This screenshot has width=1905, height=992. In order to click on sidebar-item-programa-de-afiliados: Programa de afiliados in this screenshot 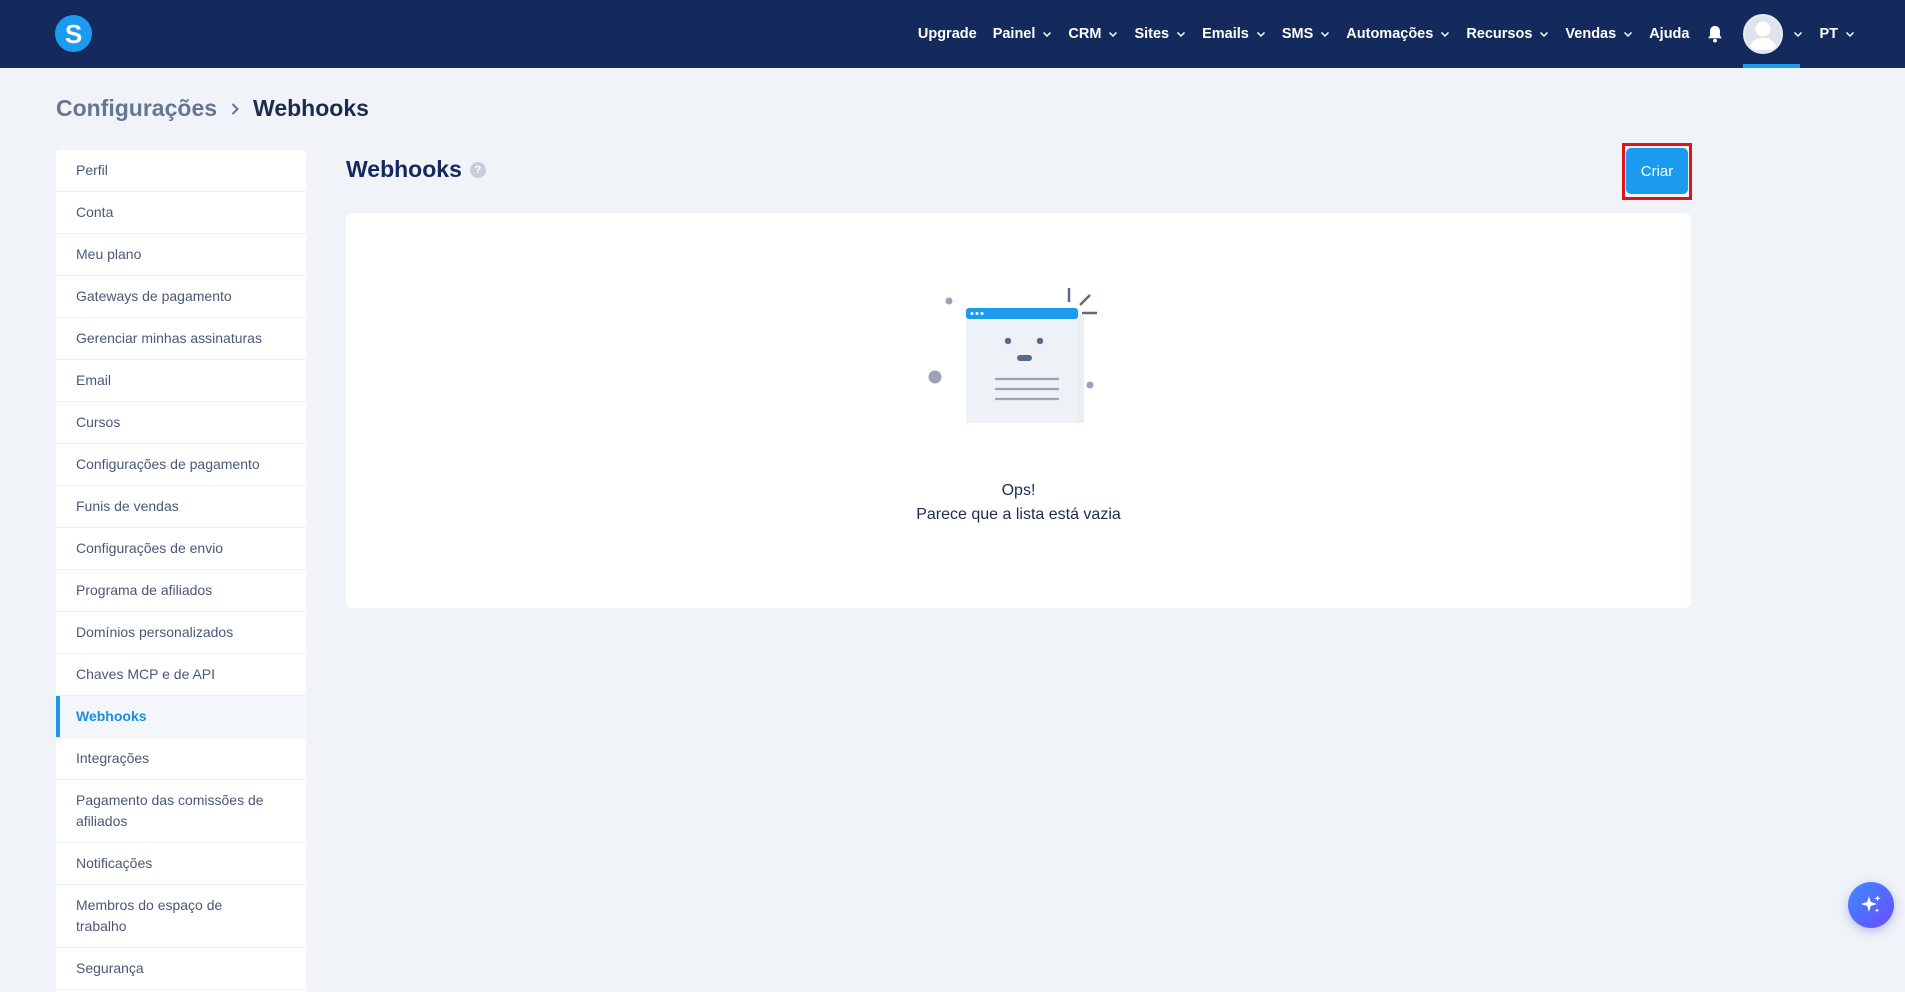, I will do `click(181, 591)`.